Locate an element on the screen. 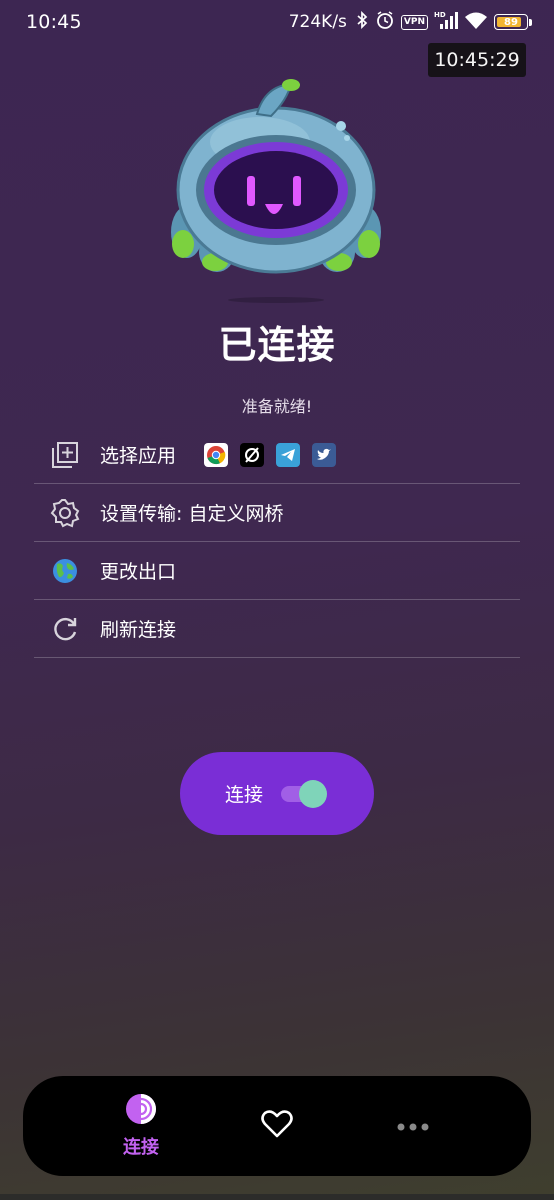  menu-item-label: 设置传输: 自定义网桥 is located at coordinates (192, 514).